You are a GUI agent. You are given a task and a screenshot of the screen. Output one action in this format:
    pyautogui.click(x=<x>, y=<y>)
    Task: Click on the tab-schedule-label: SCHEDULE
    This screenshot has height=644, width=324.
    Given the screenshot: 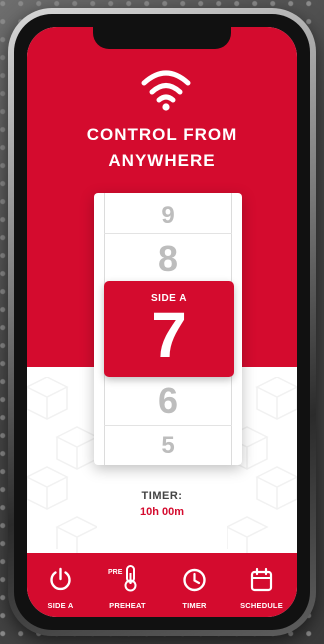 What is the action you would take?
    pyautogui.click(x=261, y=605)
    